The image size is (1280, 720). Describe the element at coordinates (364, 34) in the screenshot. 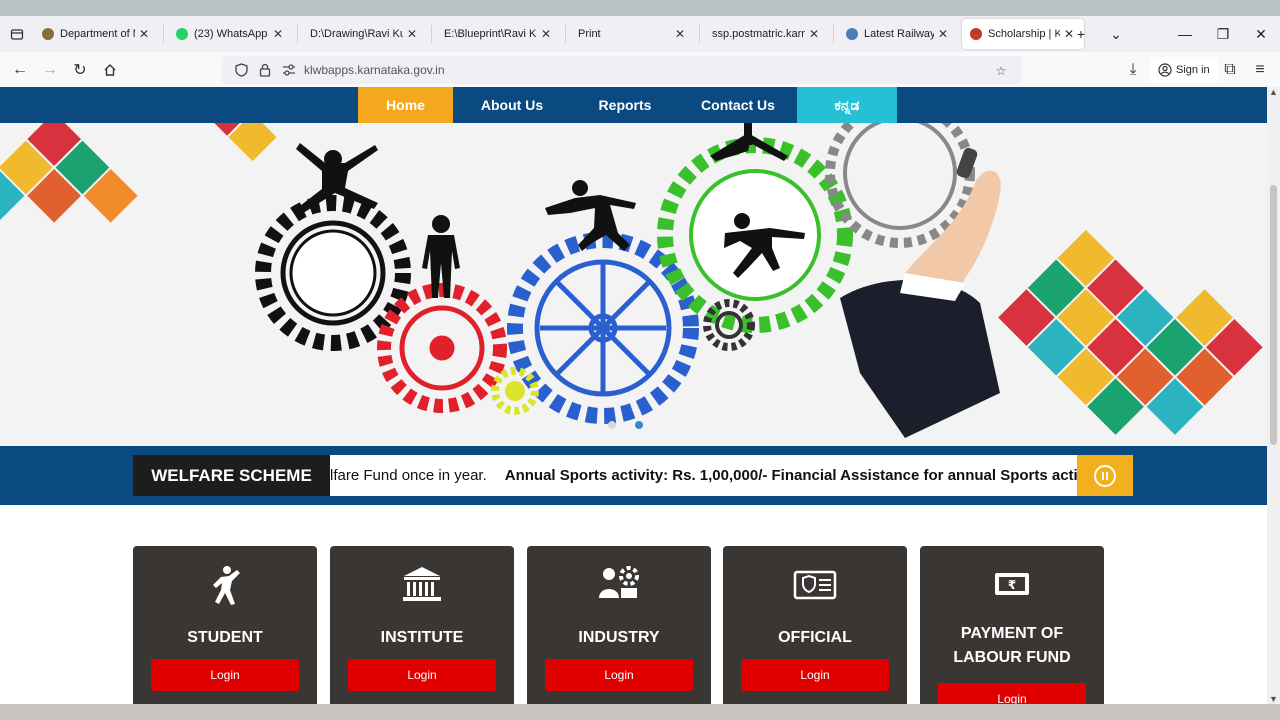

I see `browser-tab-3: D:\Drawing\Ravi Kurac✕` at that location.